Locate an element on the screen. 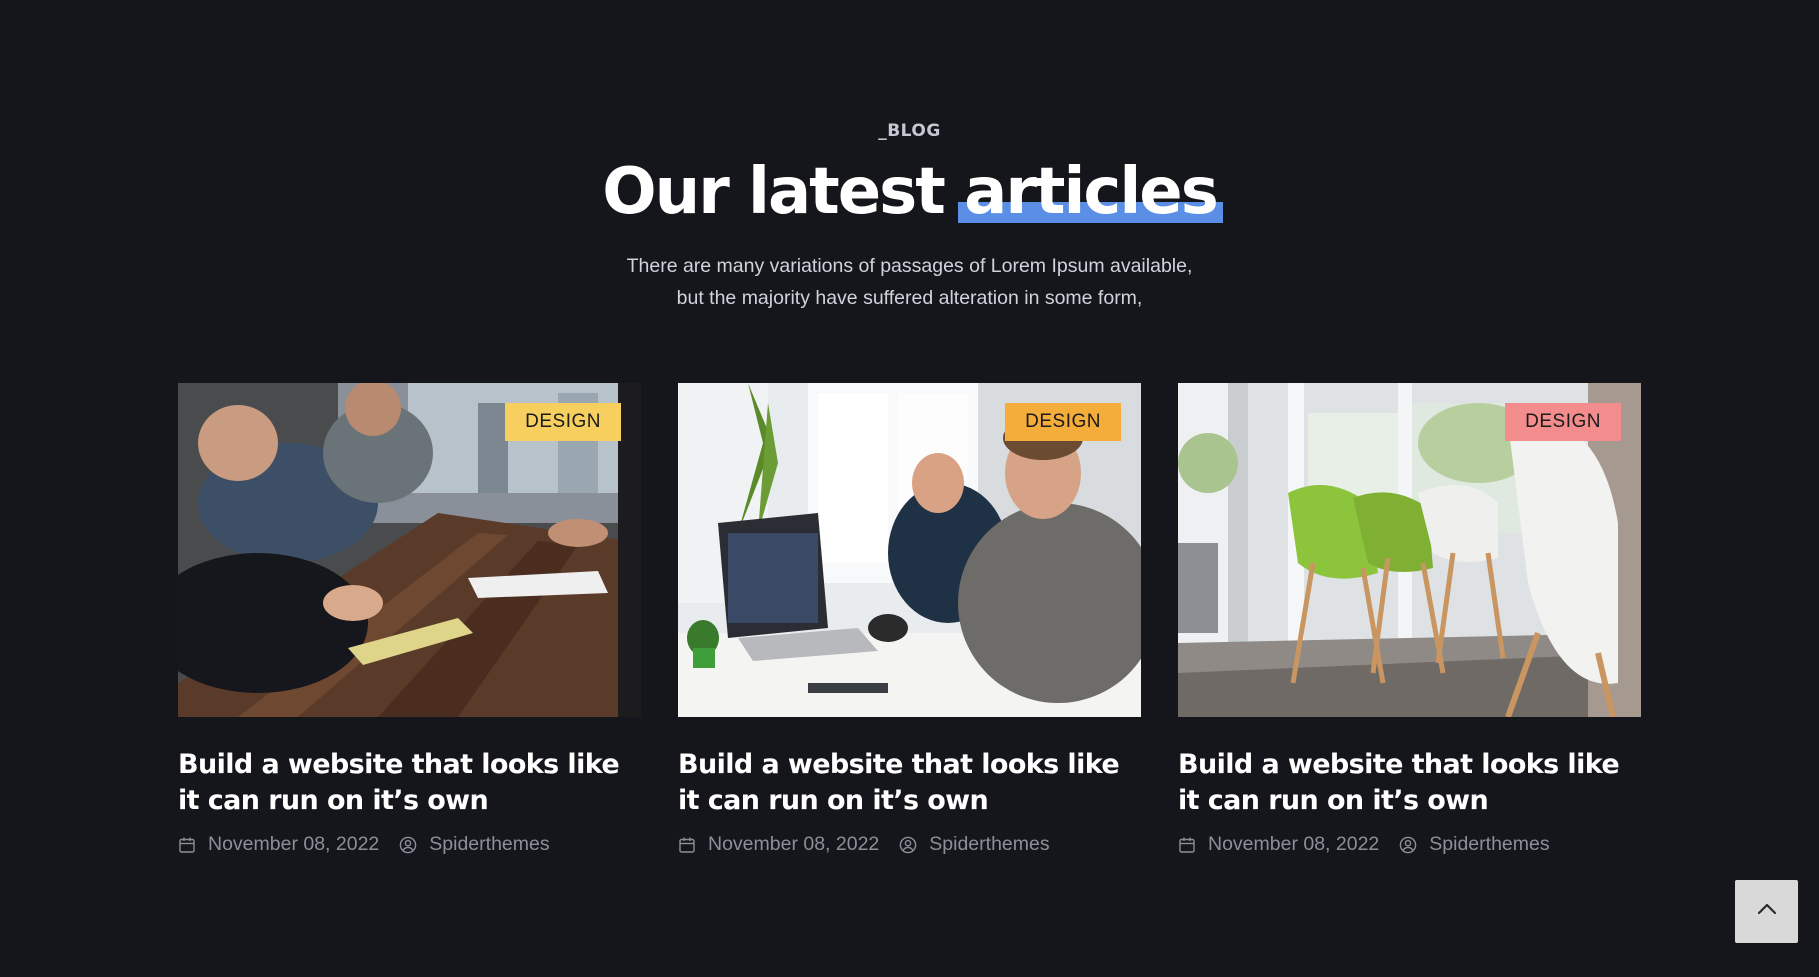  post-tag-1: DESIGN is located at coordinates (563, 422).